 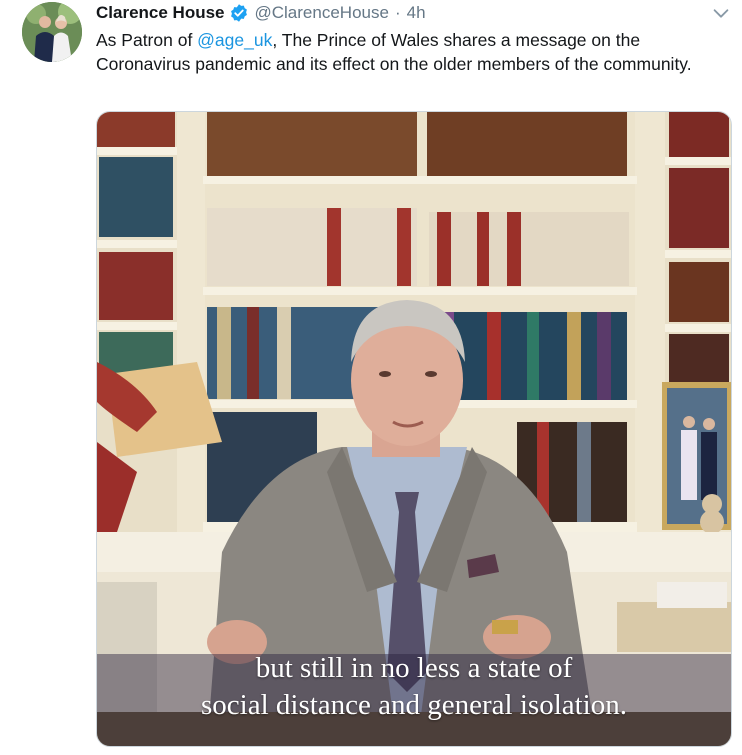 I want to click on tweet-header: Clarence House @ClarenceHouse · 4h, so click(x=261, y=13).